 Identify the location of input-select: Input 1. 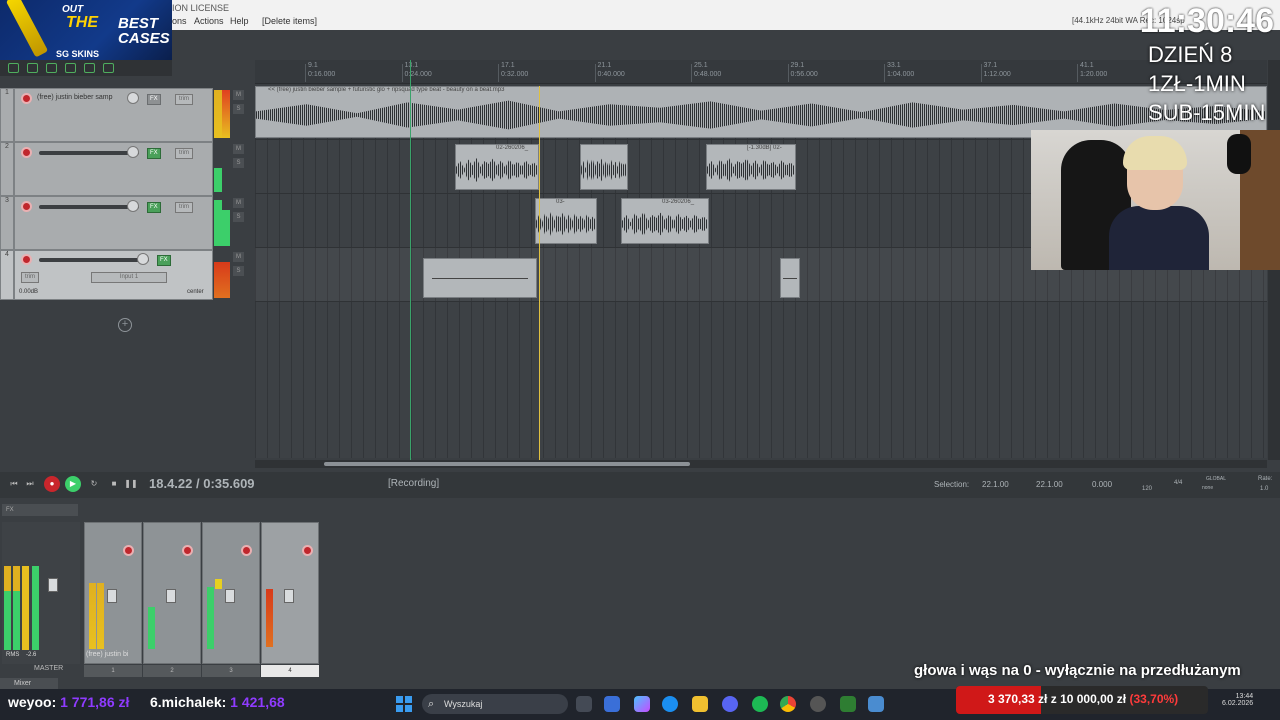
(129, 277).